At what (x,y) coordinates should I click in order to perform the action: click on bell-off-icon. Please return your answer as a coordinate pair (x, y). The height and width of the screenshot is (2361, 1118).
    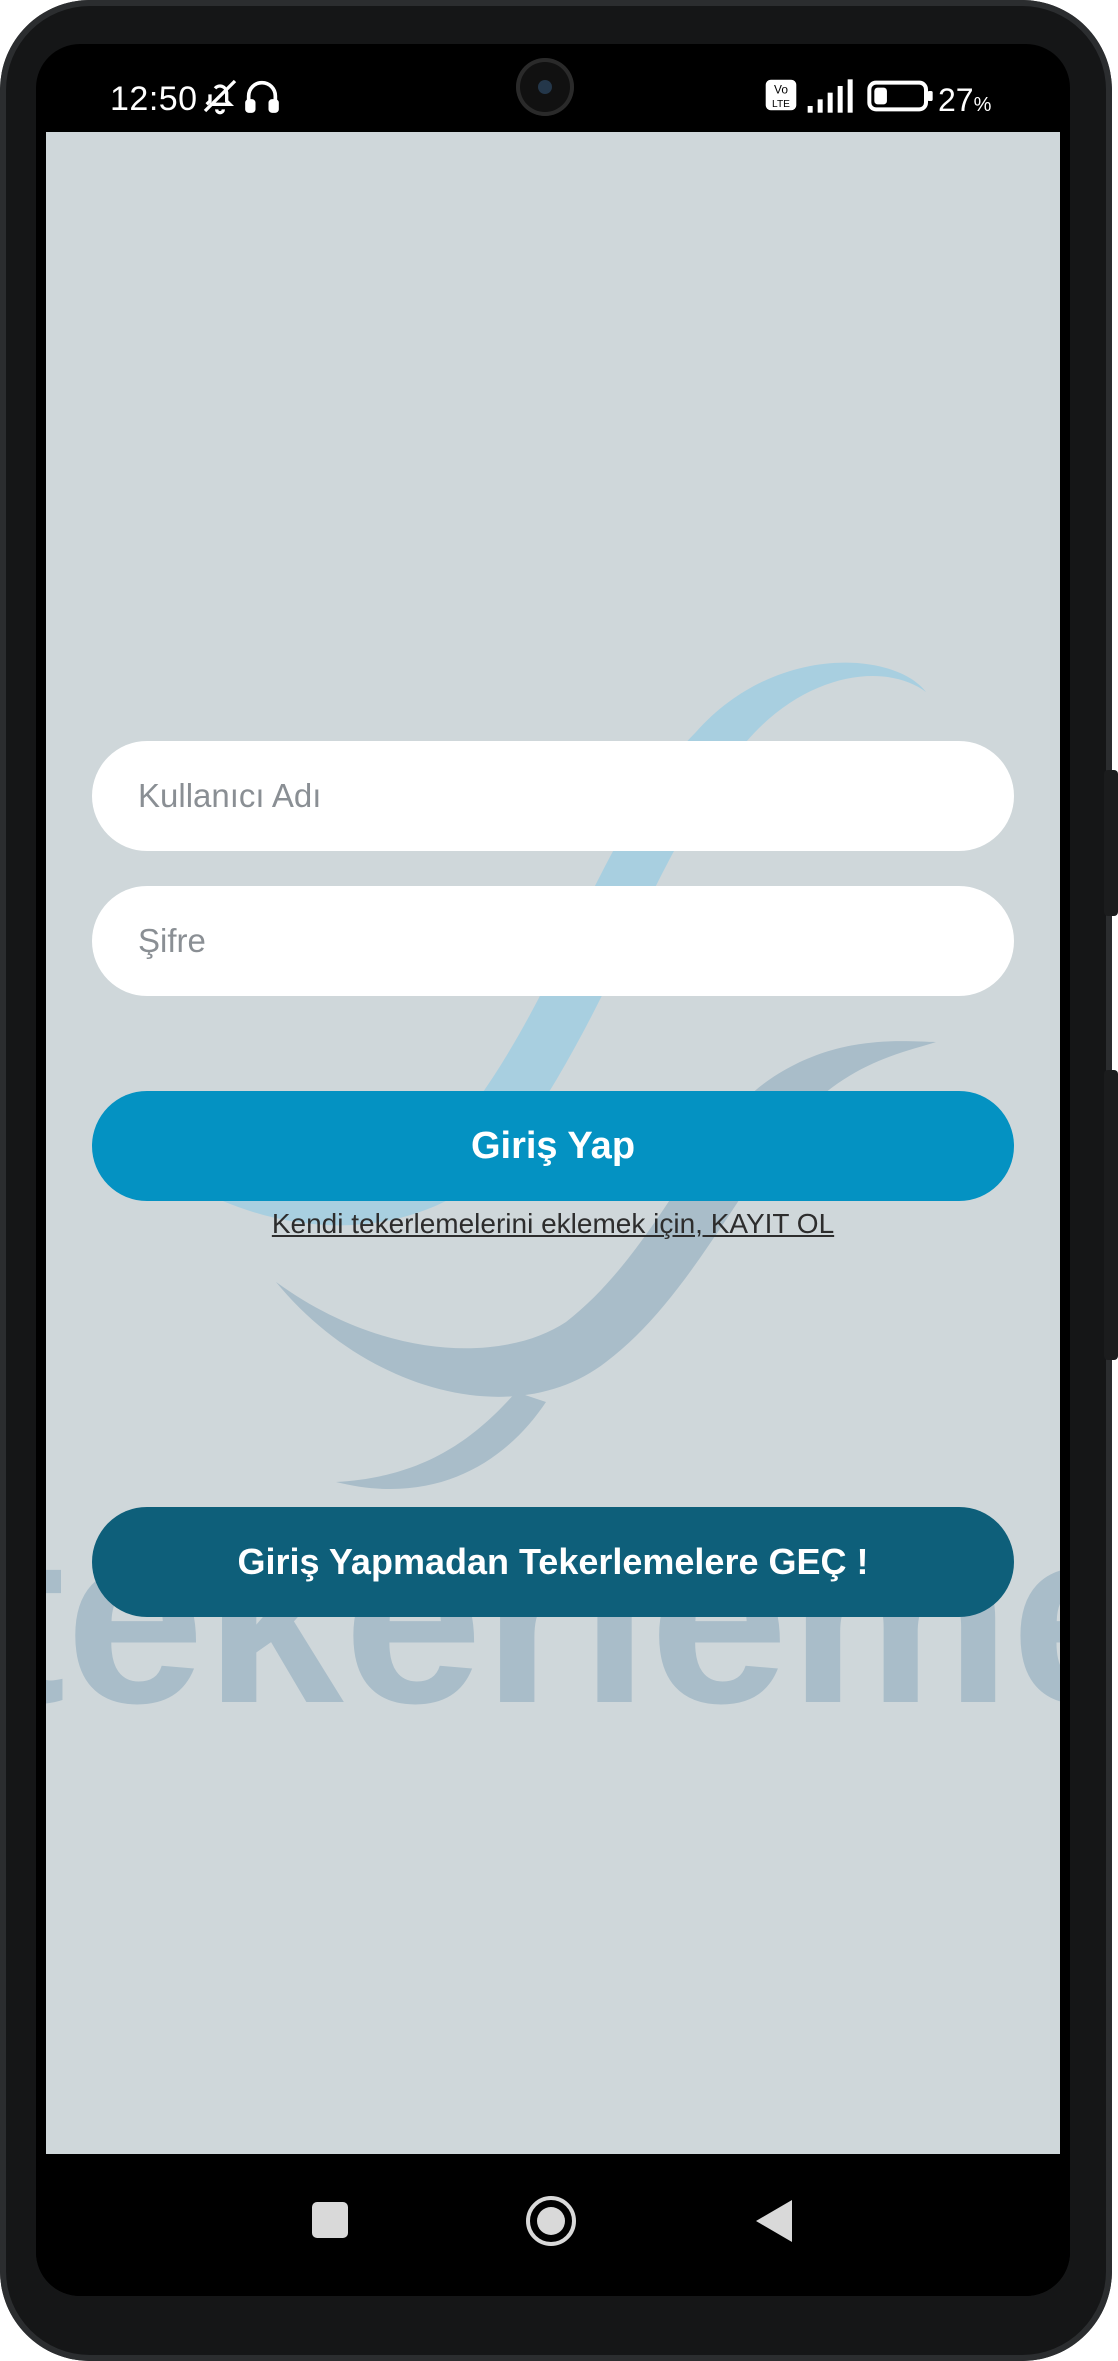
    Looking at the image, I should click on (220, 96).